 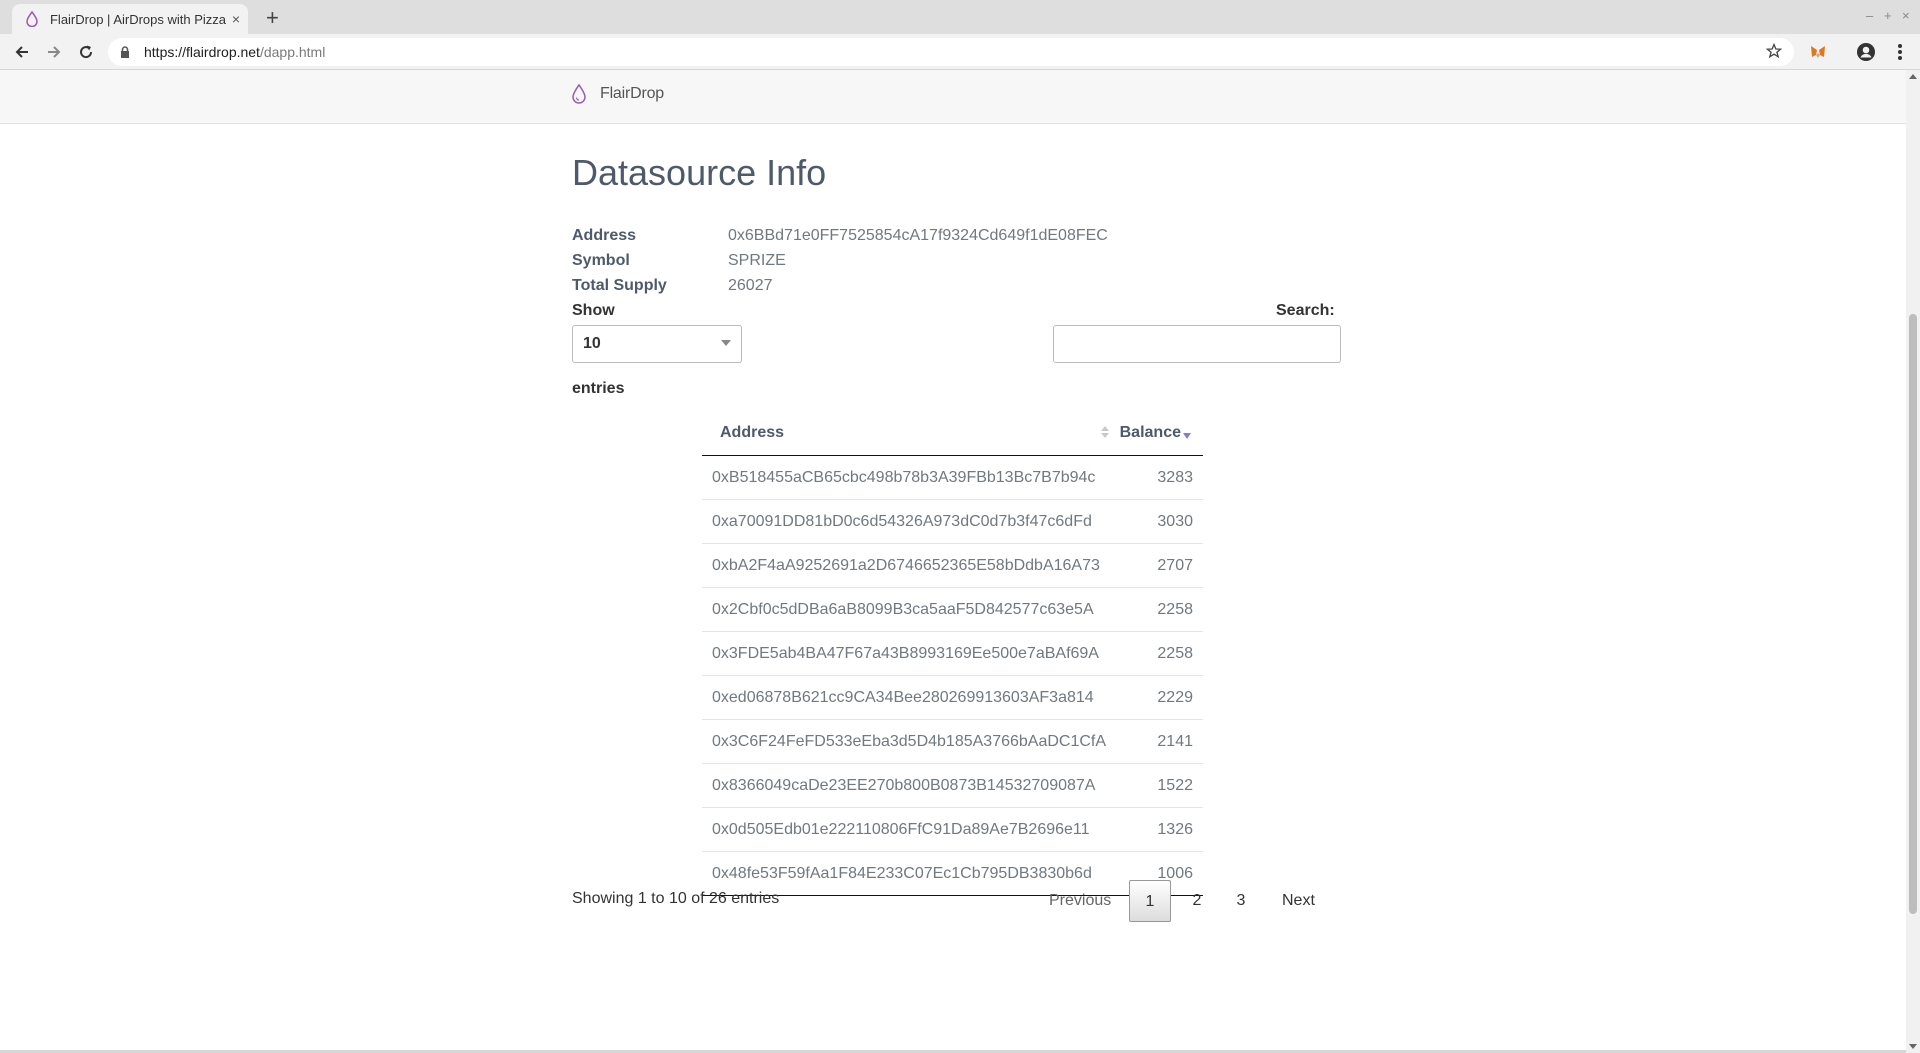 What do you see at coordinates (1159, 741) in the screenshot?
I see `balance-cell: 2141` at bounding box center [1159, 741].